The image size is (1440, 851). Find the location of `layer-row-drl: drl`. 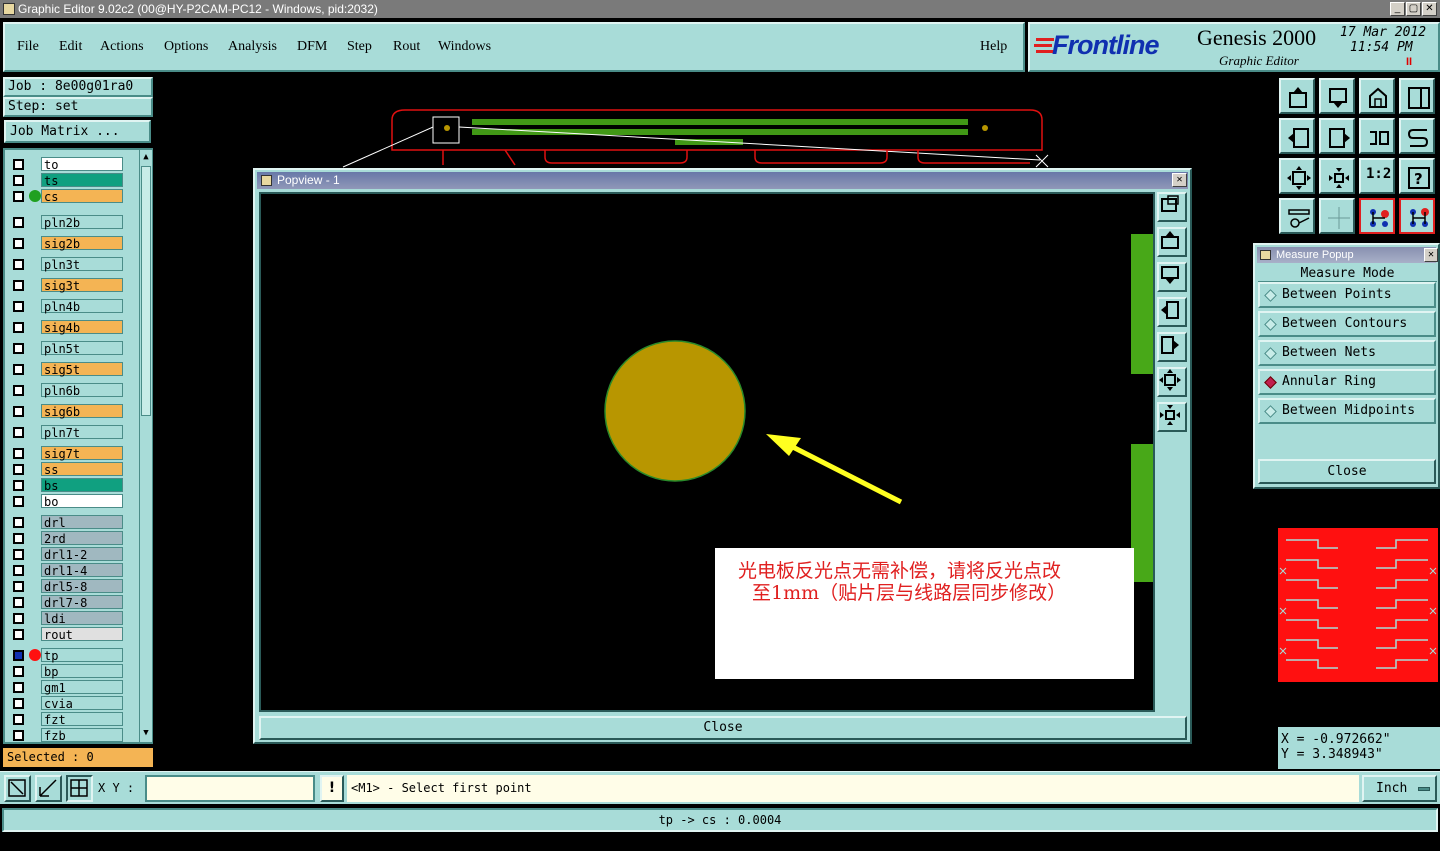

layer-row-drl: drl is located at coordinates (68, 522).